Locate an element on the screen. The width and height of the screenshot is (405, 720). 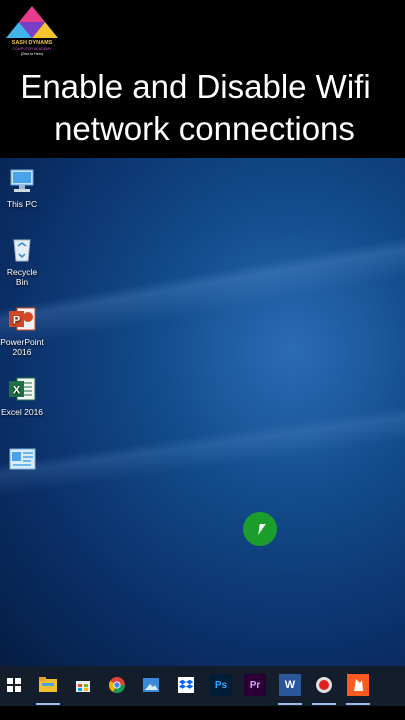
logo-subtitle: COMPUTER ACADEMY is located at coordinates (32, 49).